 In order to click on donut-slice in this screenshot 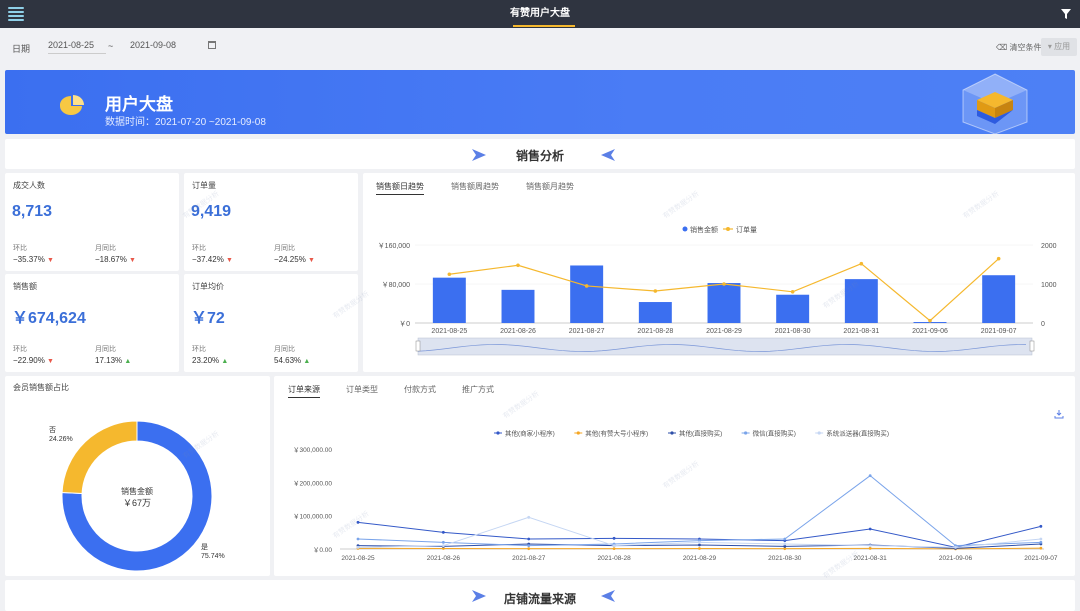, I will do `click(99, 457)`.